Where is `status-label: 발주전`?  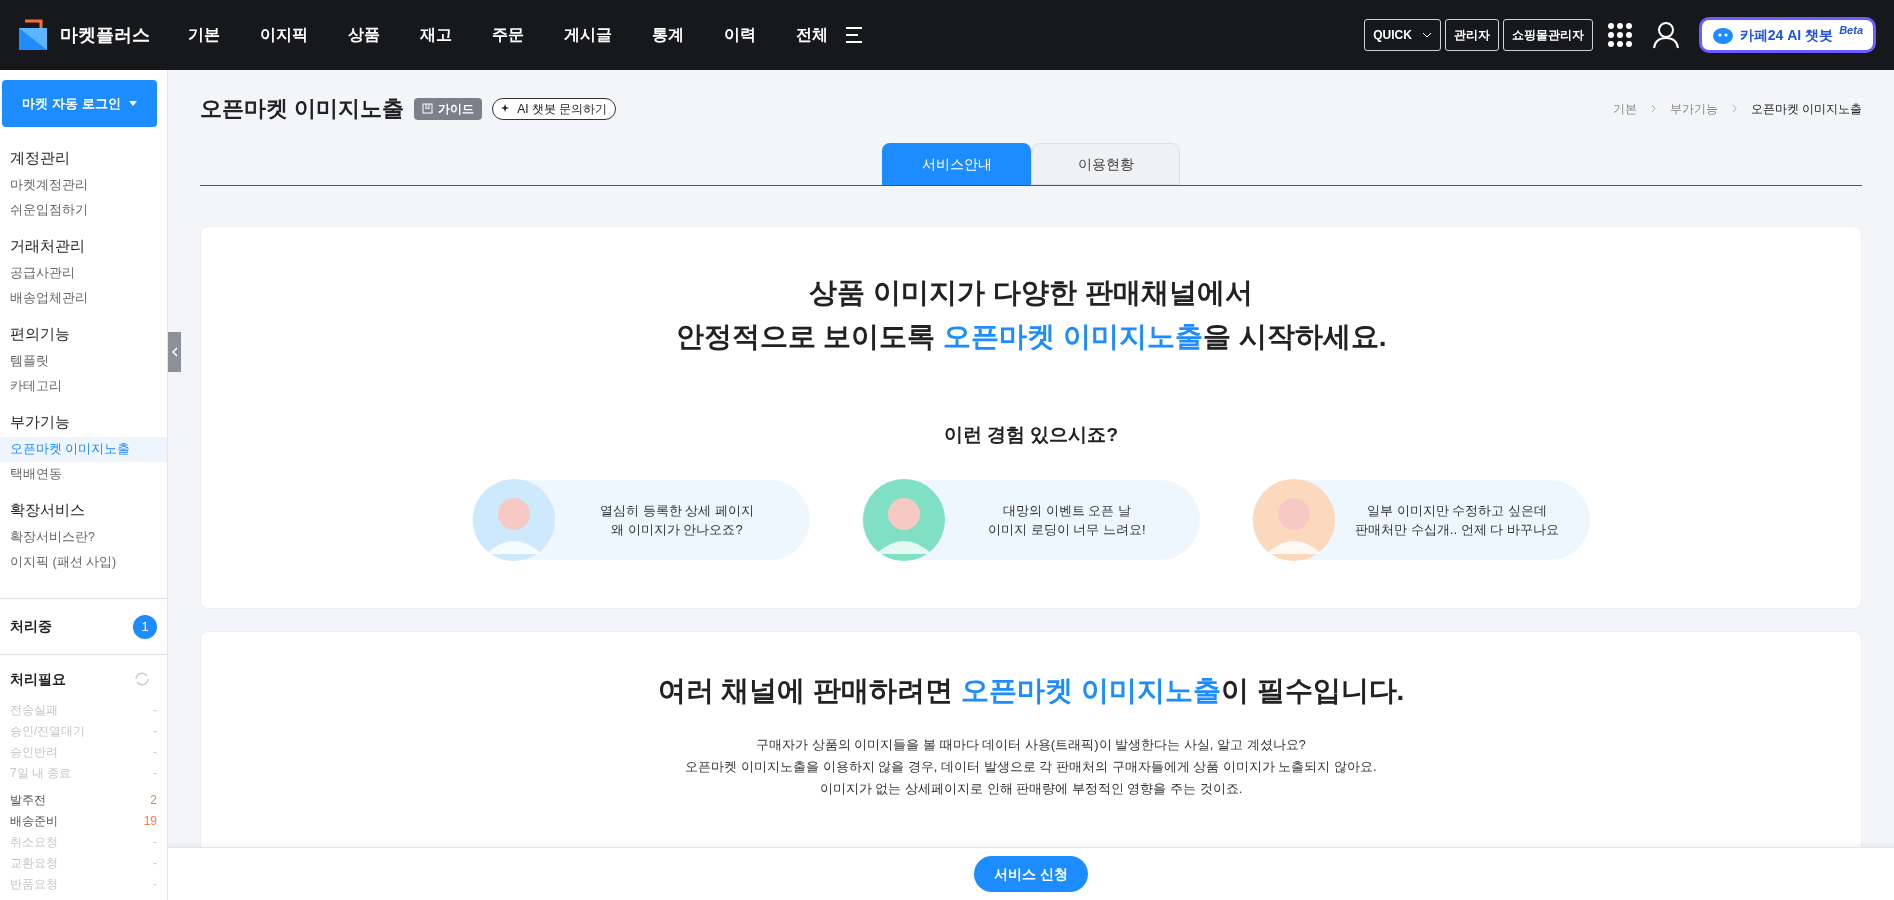 status-label: 발주전 is located at coordinates (28, 799).